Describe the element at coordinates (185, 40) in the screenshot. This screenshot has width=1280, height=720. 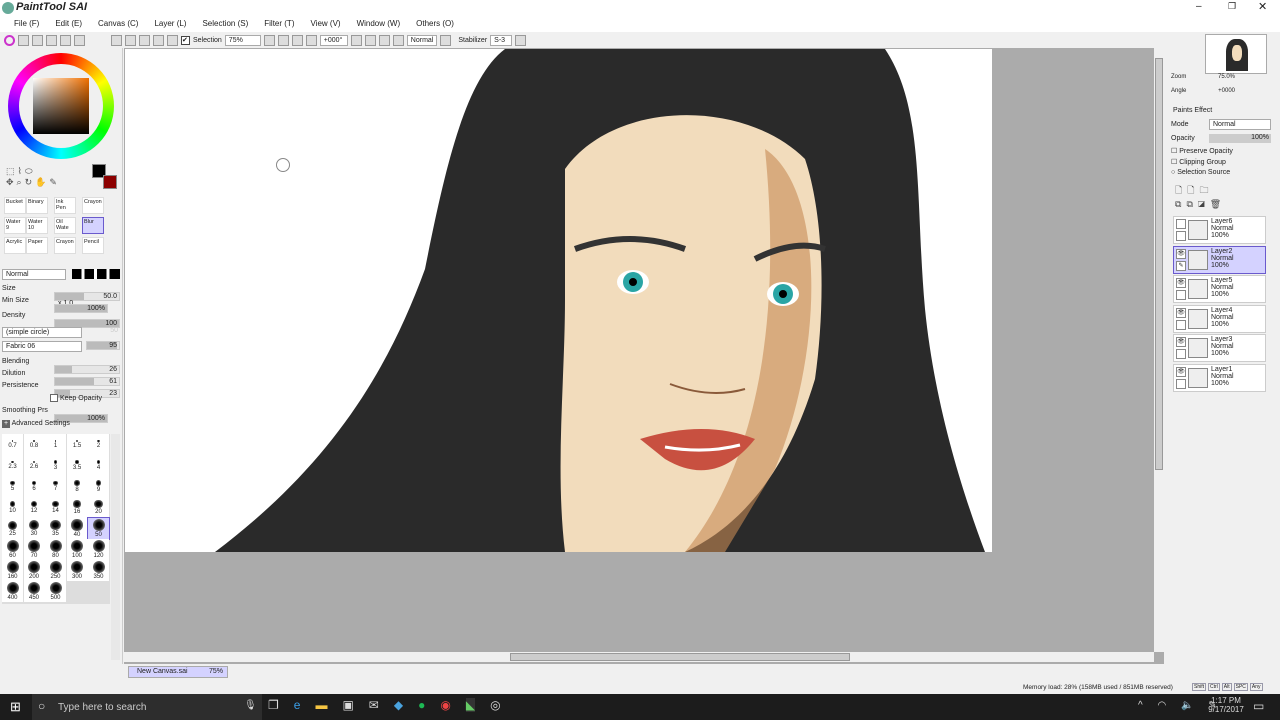
I see `selection-checkbox: ✔` at that location.